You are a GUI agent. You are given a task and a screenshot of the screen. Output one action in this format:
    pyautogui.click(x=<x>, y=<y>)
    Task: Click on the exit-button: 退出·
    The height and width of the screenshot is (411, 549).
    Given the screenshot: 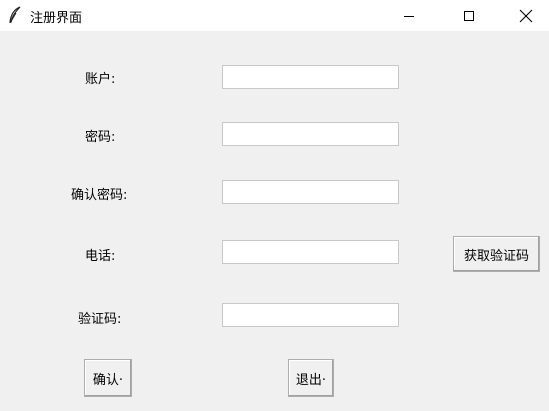 What is the action you would take?
    pyautogui.click(x=311, y=378)
    